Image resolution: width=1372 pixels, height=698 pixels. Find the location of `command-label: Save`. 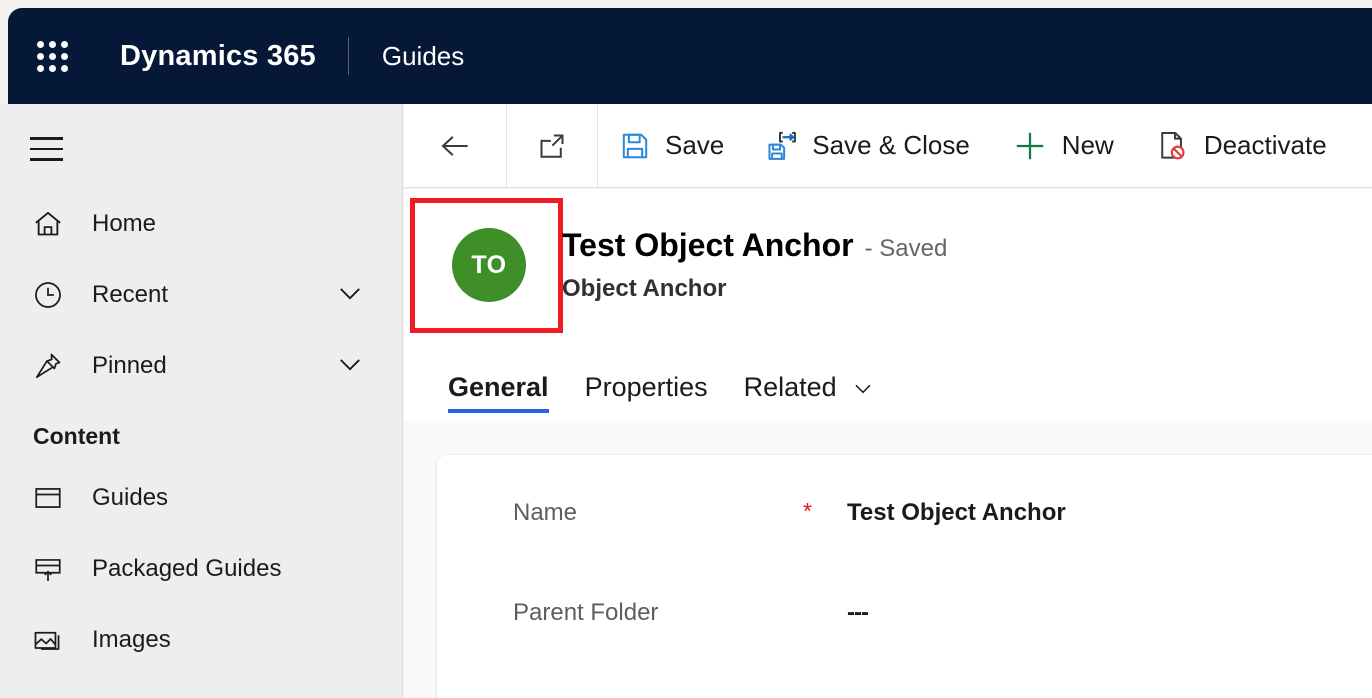

command-label: Save is located at coordinates (695, 145).